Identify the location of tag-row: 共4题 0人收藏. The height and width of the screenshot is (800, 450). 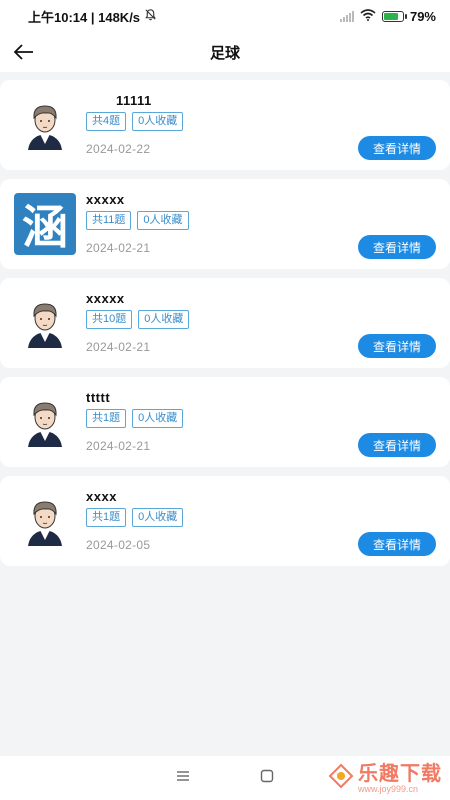
(135, 121).